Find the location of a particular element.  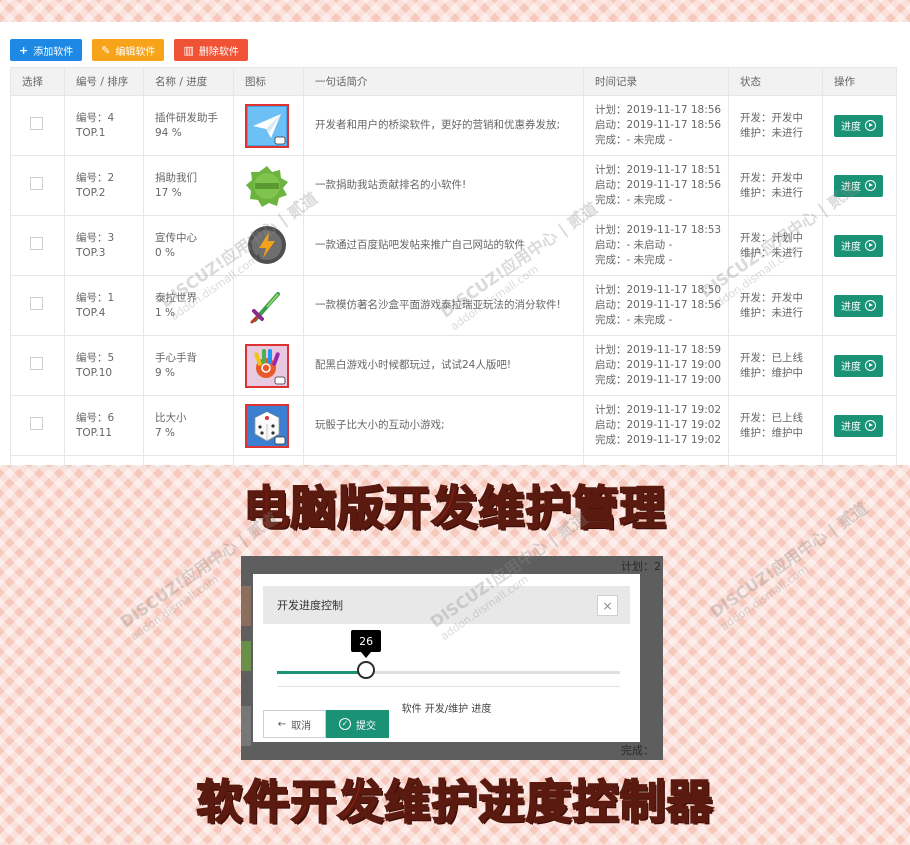

progress-dialog: 开发进度控制 × 26 软件 开发/维护 进度 ← 取消 ✓ 提交 is located at coordinates (446, 658).